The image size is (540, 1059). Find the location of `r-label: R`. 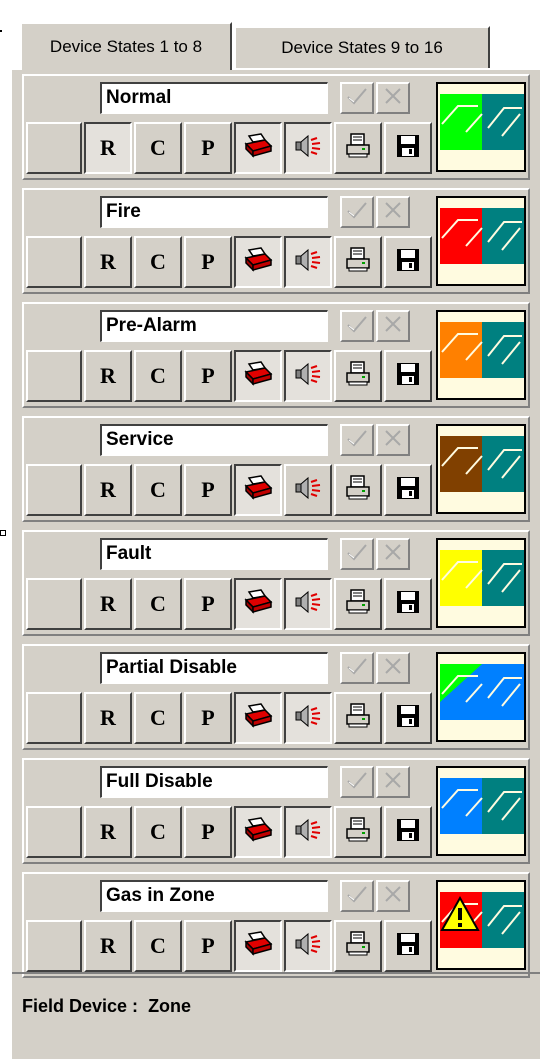

r-label: R is located at coordinates (108, 717).